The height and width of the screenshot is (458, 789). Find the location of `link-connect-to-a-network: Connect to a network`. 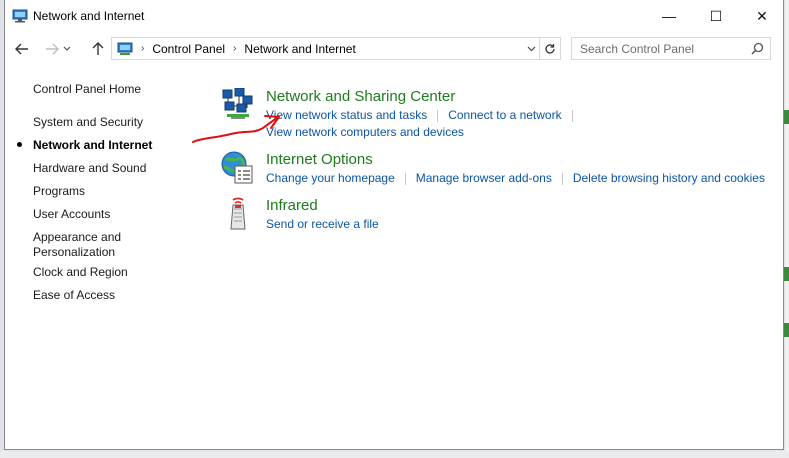

link-connect-to-a-network: Connect to a network is located at coordinates (504, 115).